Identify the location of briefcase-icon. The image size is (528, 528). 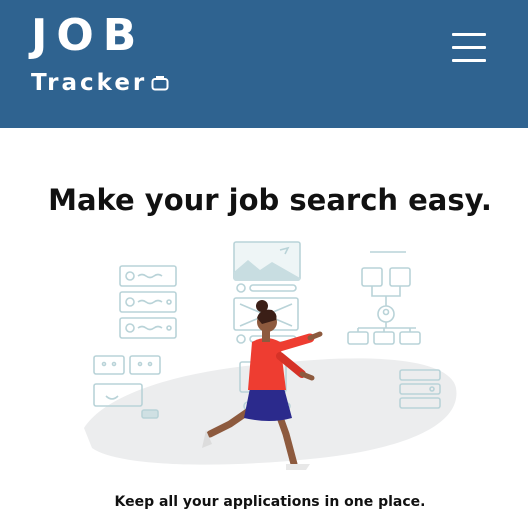
(160, 83).